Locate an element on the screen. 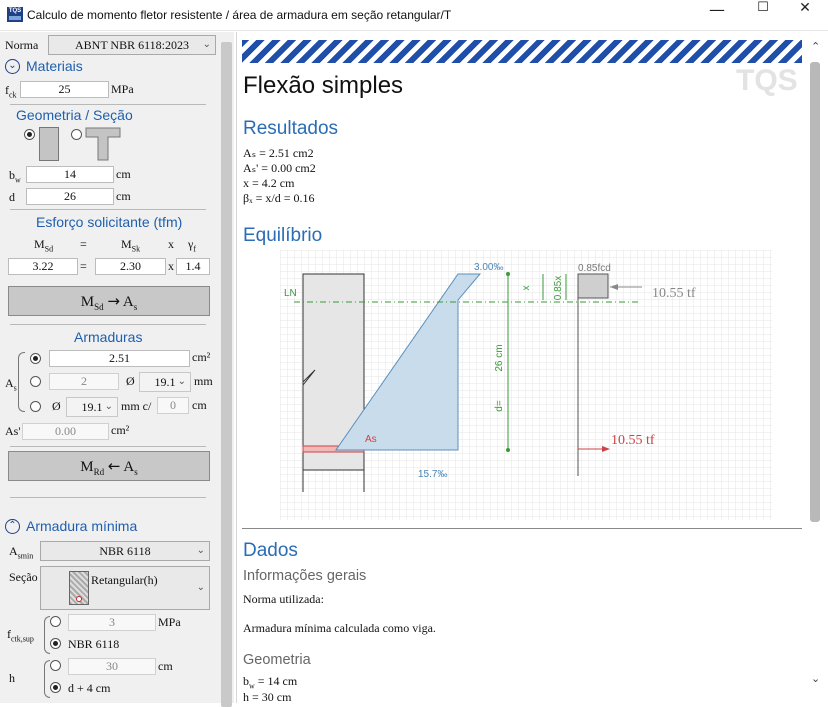 Image resolution: width=828 pixels, height=707 pixels. armaduras-title: Armaduras is located at coordinates (108, 337).